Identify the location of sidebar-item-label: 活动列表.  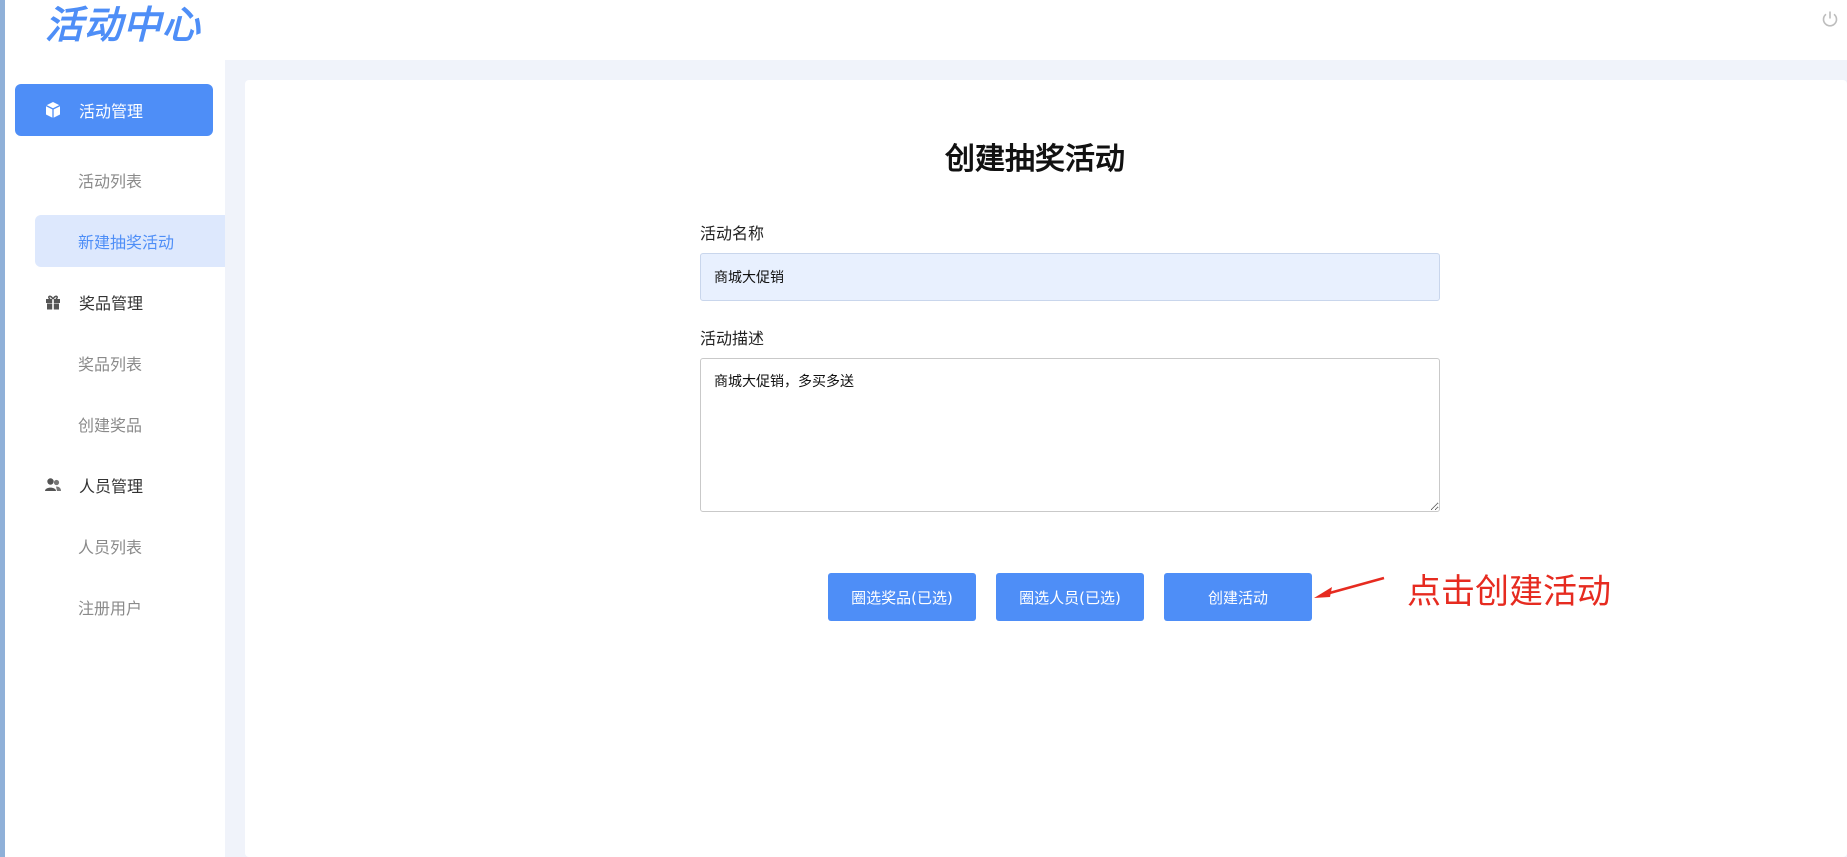
(110, 181).